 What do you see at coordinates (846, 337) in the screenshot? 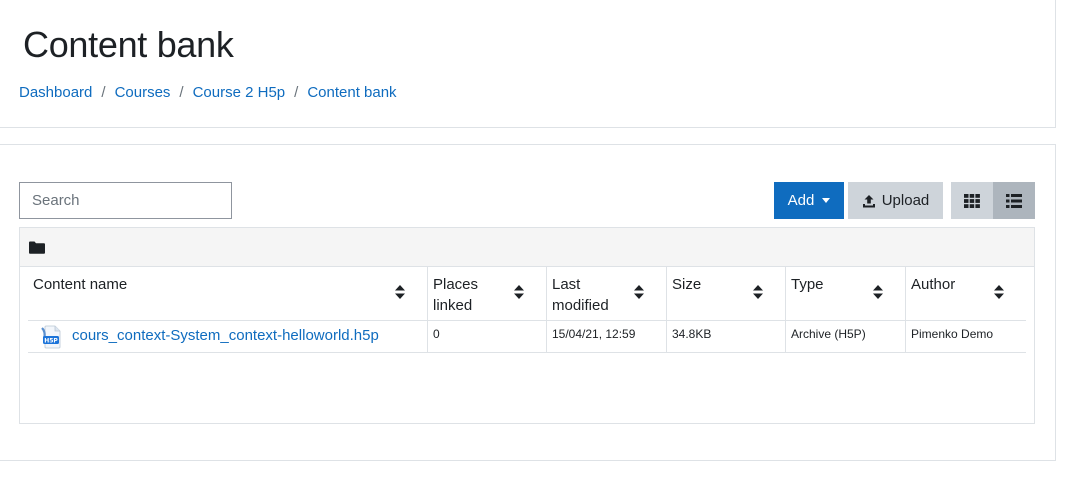
I see `table-cell-type: Archive (H5P)` at bounding box center [846, 337].